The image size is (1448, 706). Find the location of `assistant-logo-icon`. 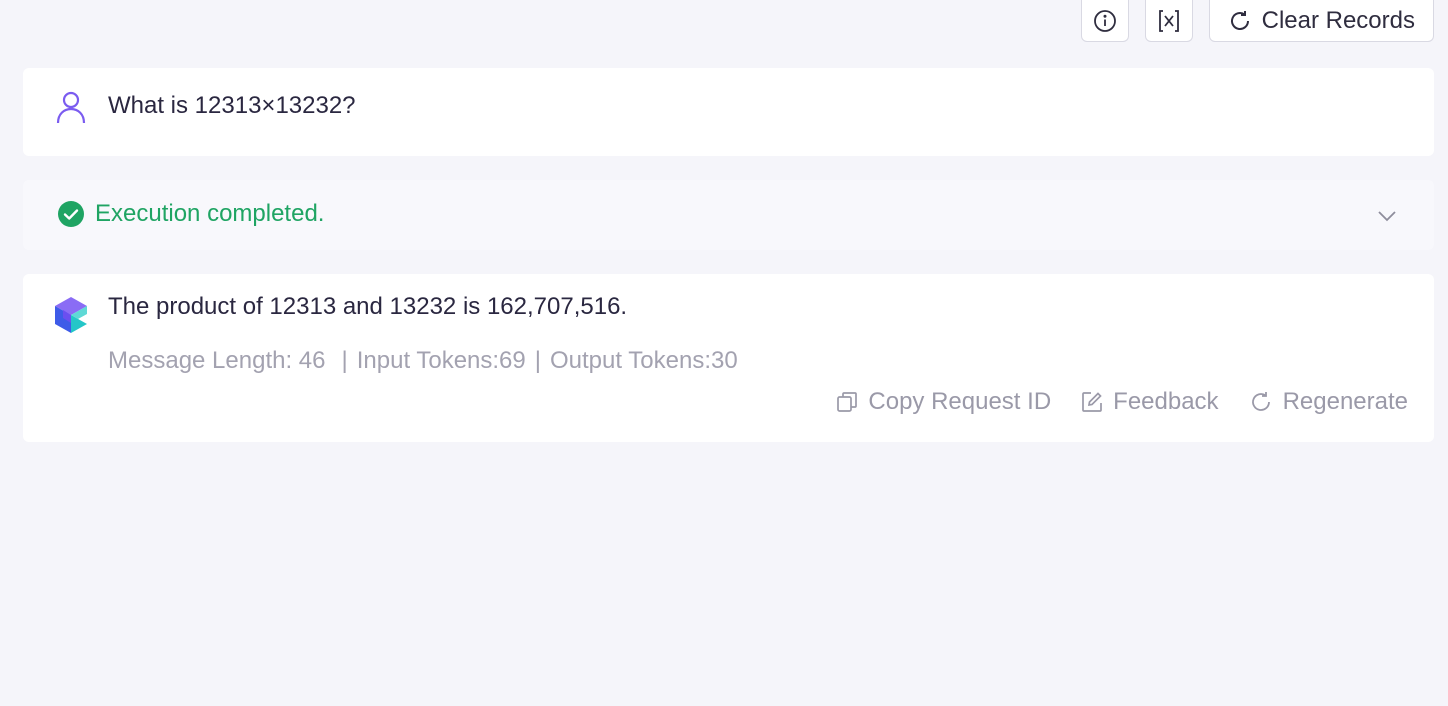

assistant-logo-icon is located at coordinates (71, 315).